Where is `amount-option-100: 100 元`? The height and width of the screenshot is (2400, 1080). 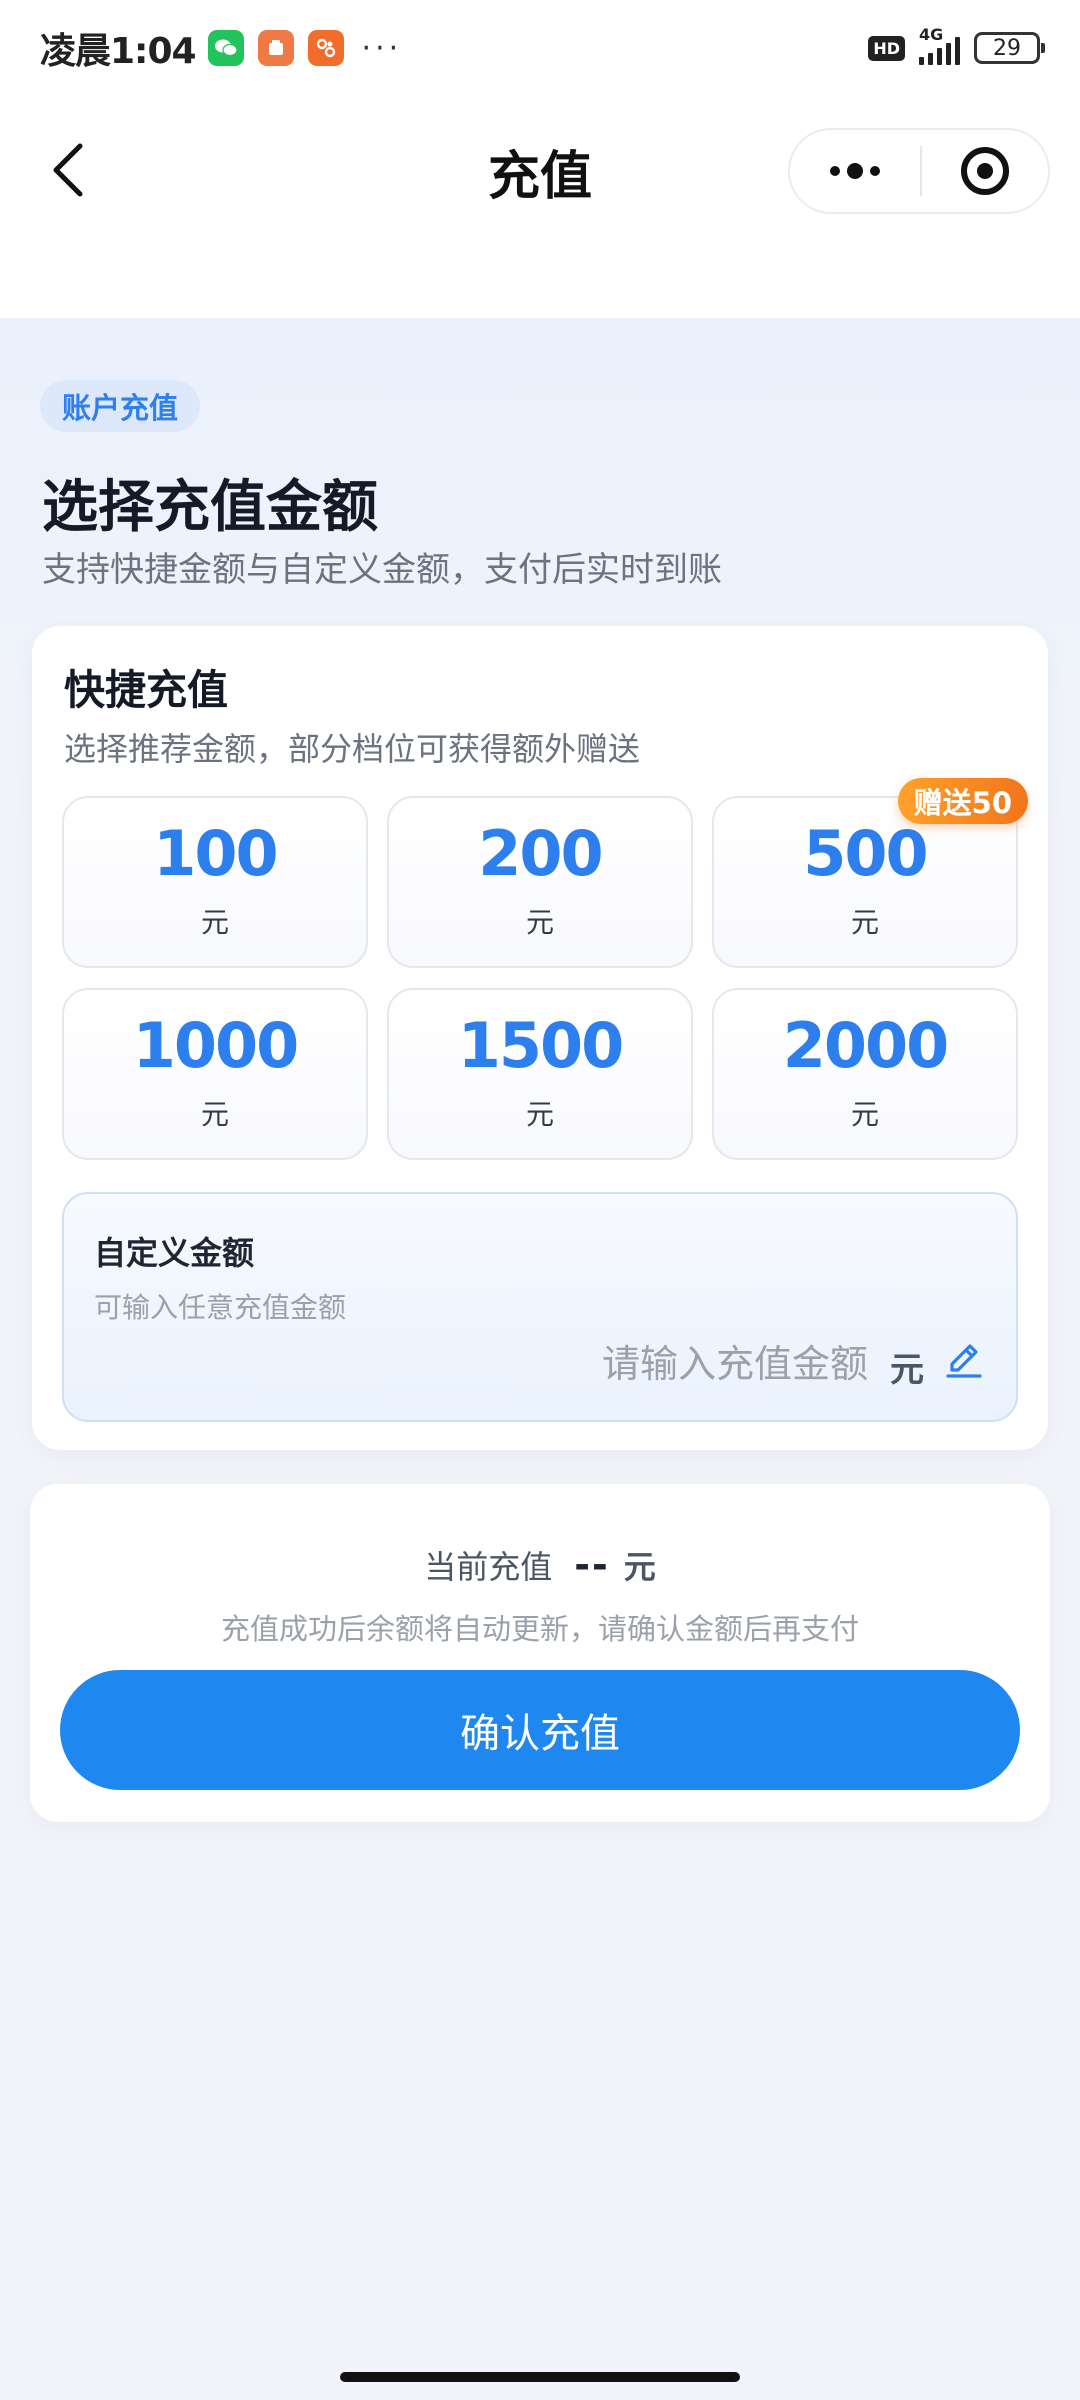
amount-option-100: 100 元 is located at coordinates (215, 882).